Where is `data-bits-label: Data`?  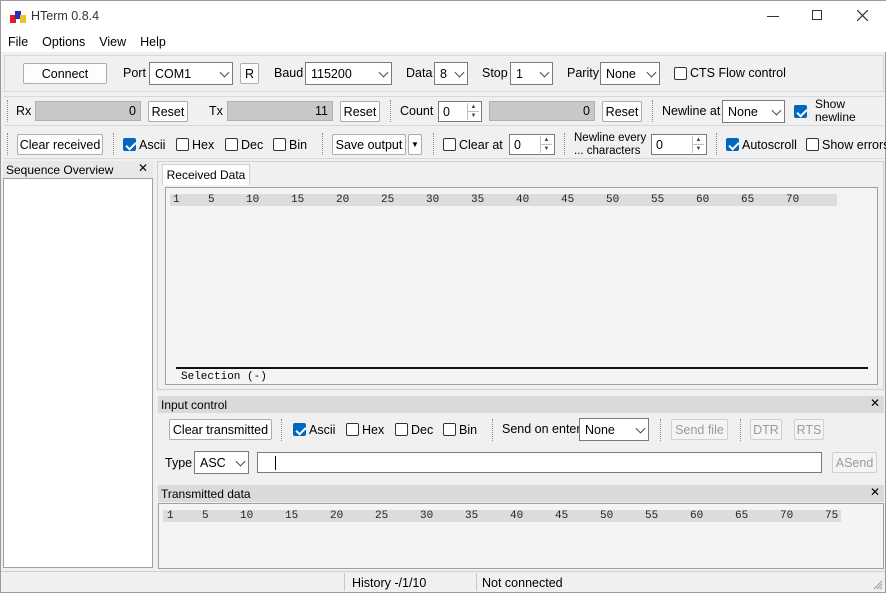 data-bits-label: Data is located at coordinates (419, 73).